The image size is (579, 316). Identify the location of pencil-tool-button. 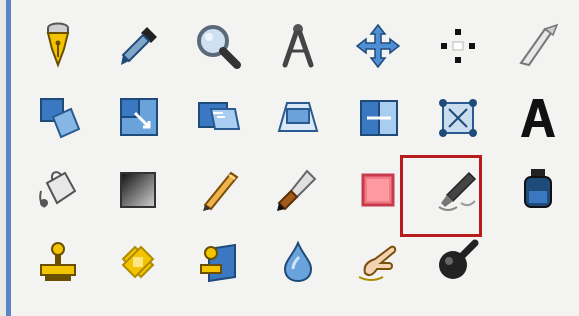
(218, 190).